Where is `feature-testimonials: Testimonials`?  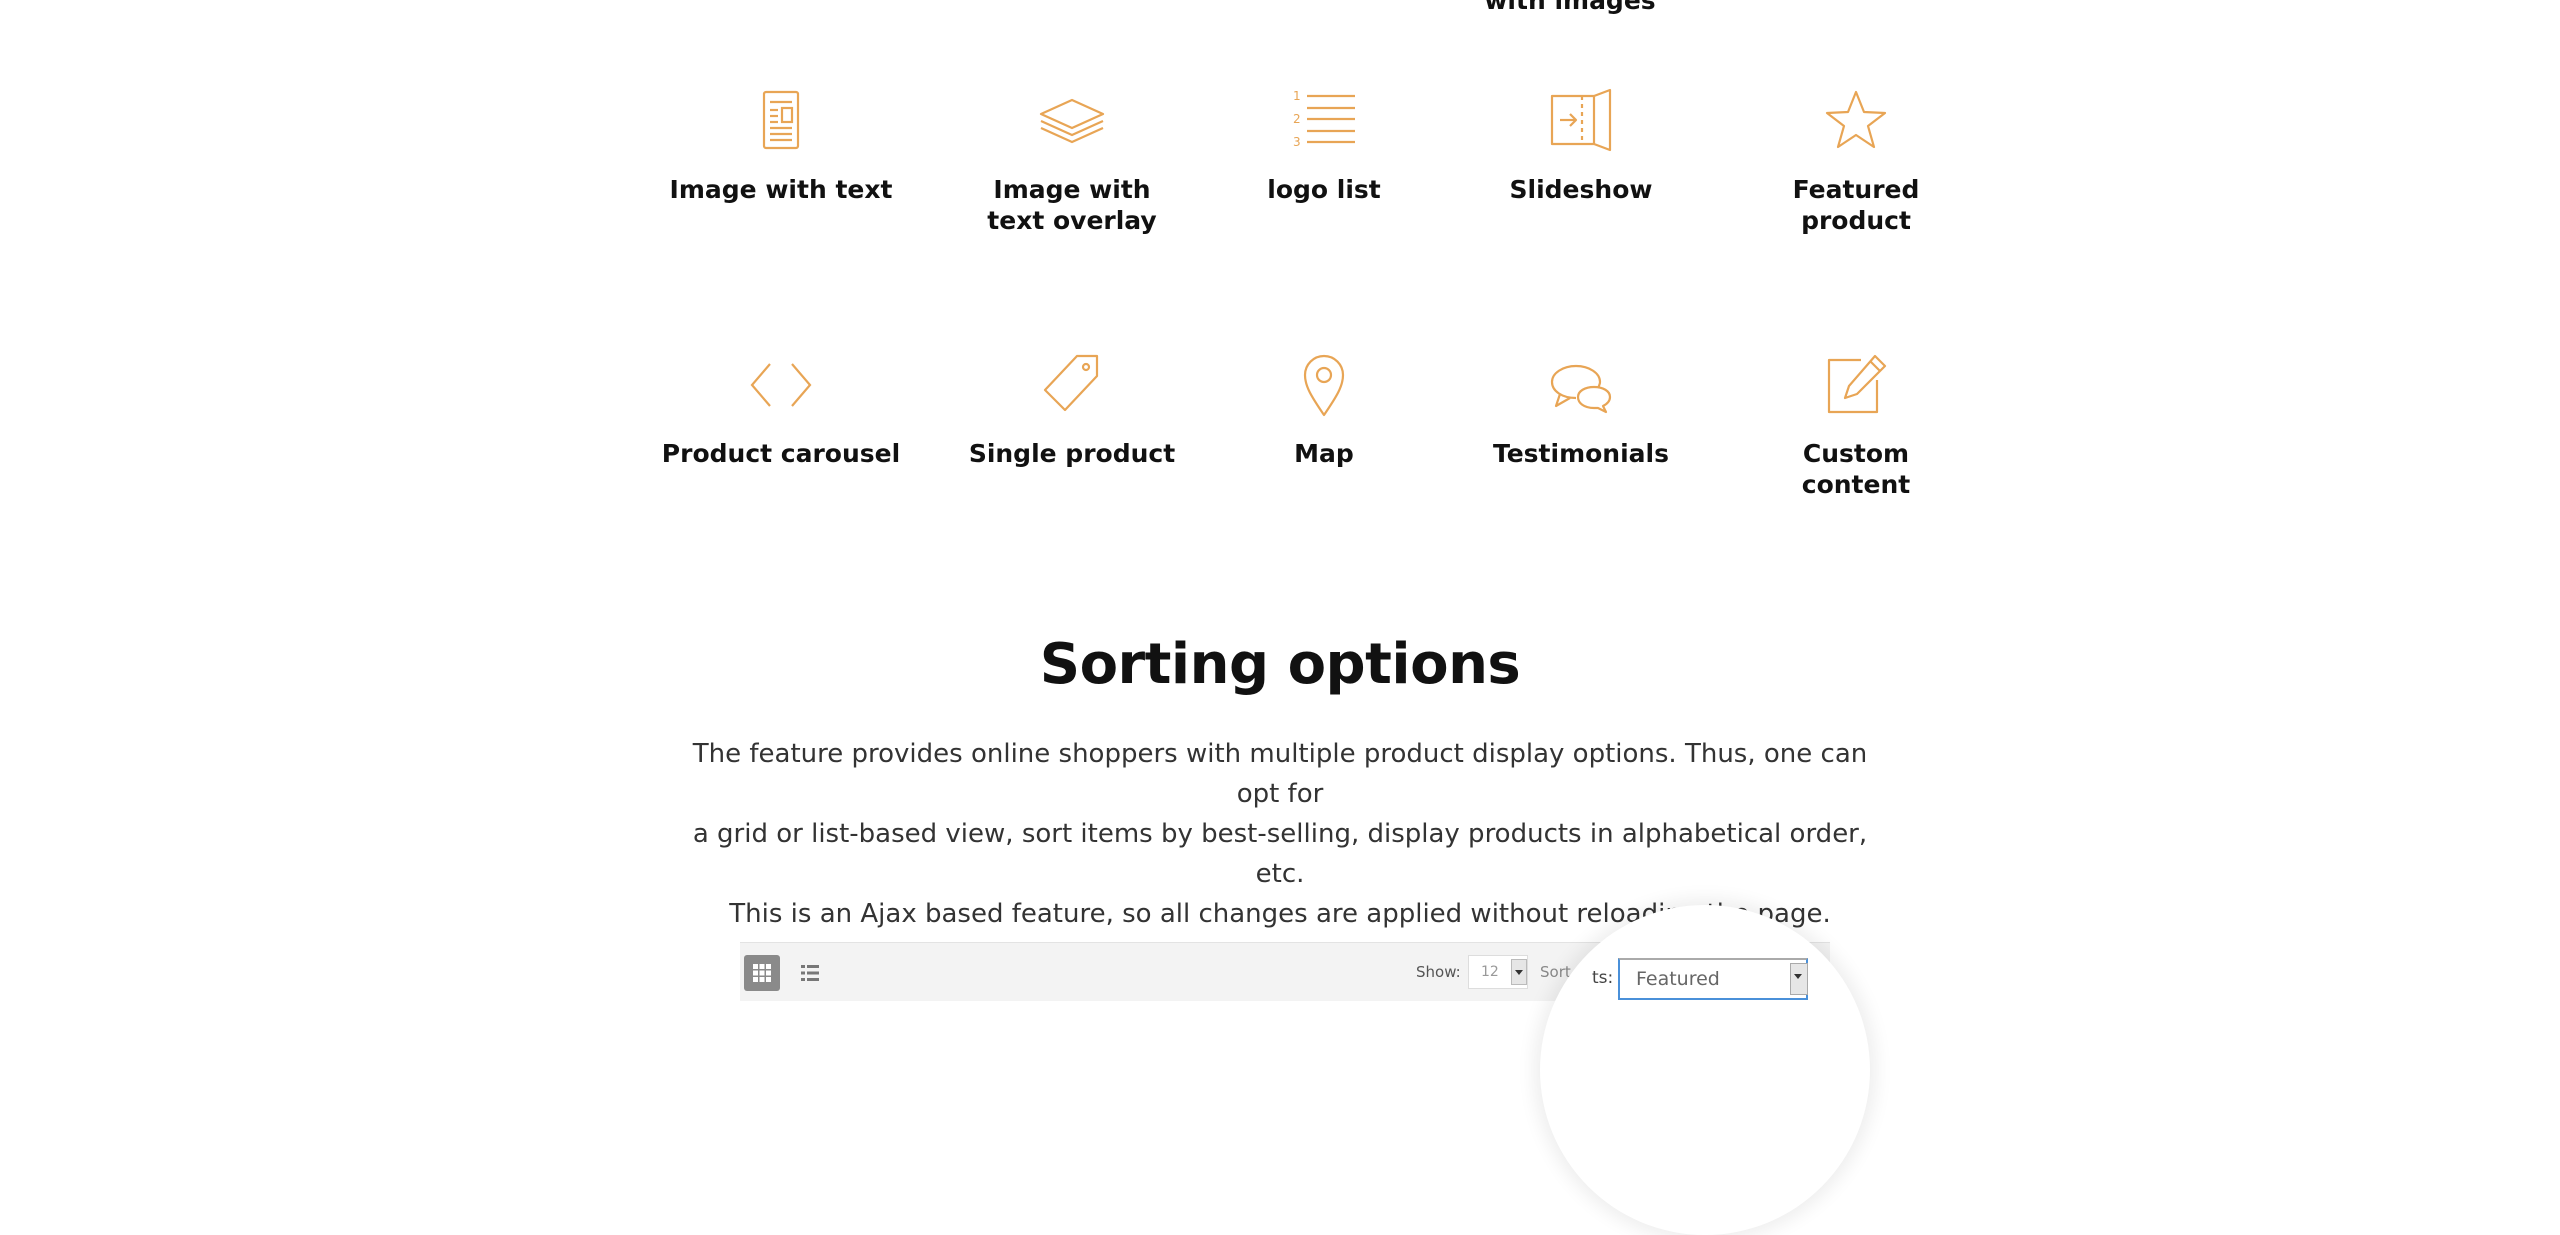
feature-testimonials: Testimonials is located at coordinates (1581, 410).